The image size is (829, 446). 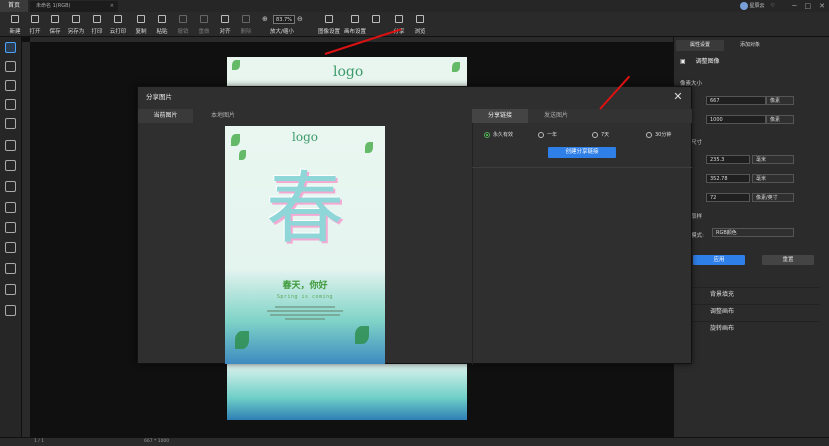 I want to click on copy-icon, so click(x=141, y=19).